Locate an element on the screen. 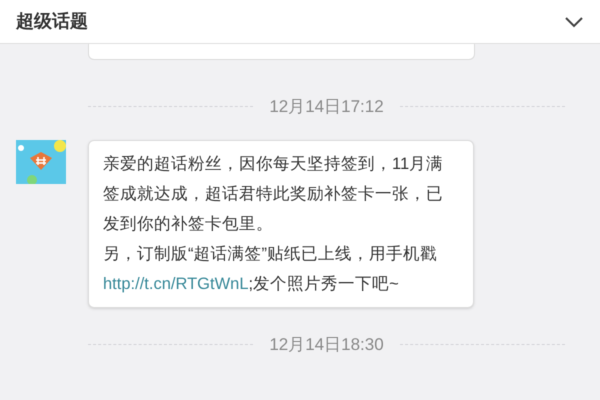 The height and width of the screenshot is (400, 600). message-text: 另，订制版“超话满签”贴纸已上线，用手机戳 http://t.cn/RTGtWnL;发个照片秀一下吧~ is located at coordinates (270, 269).